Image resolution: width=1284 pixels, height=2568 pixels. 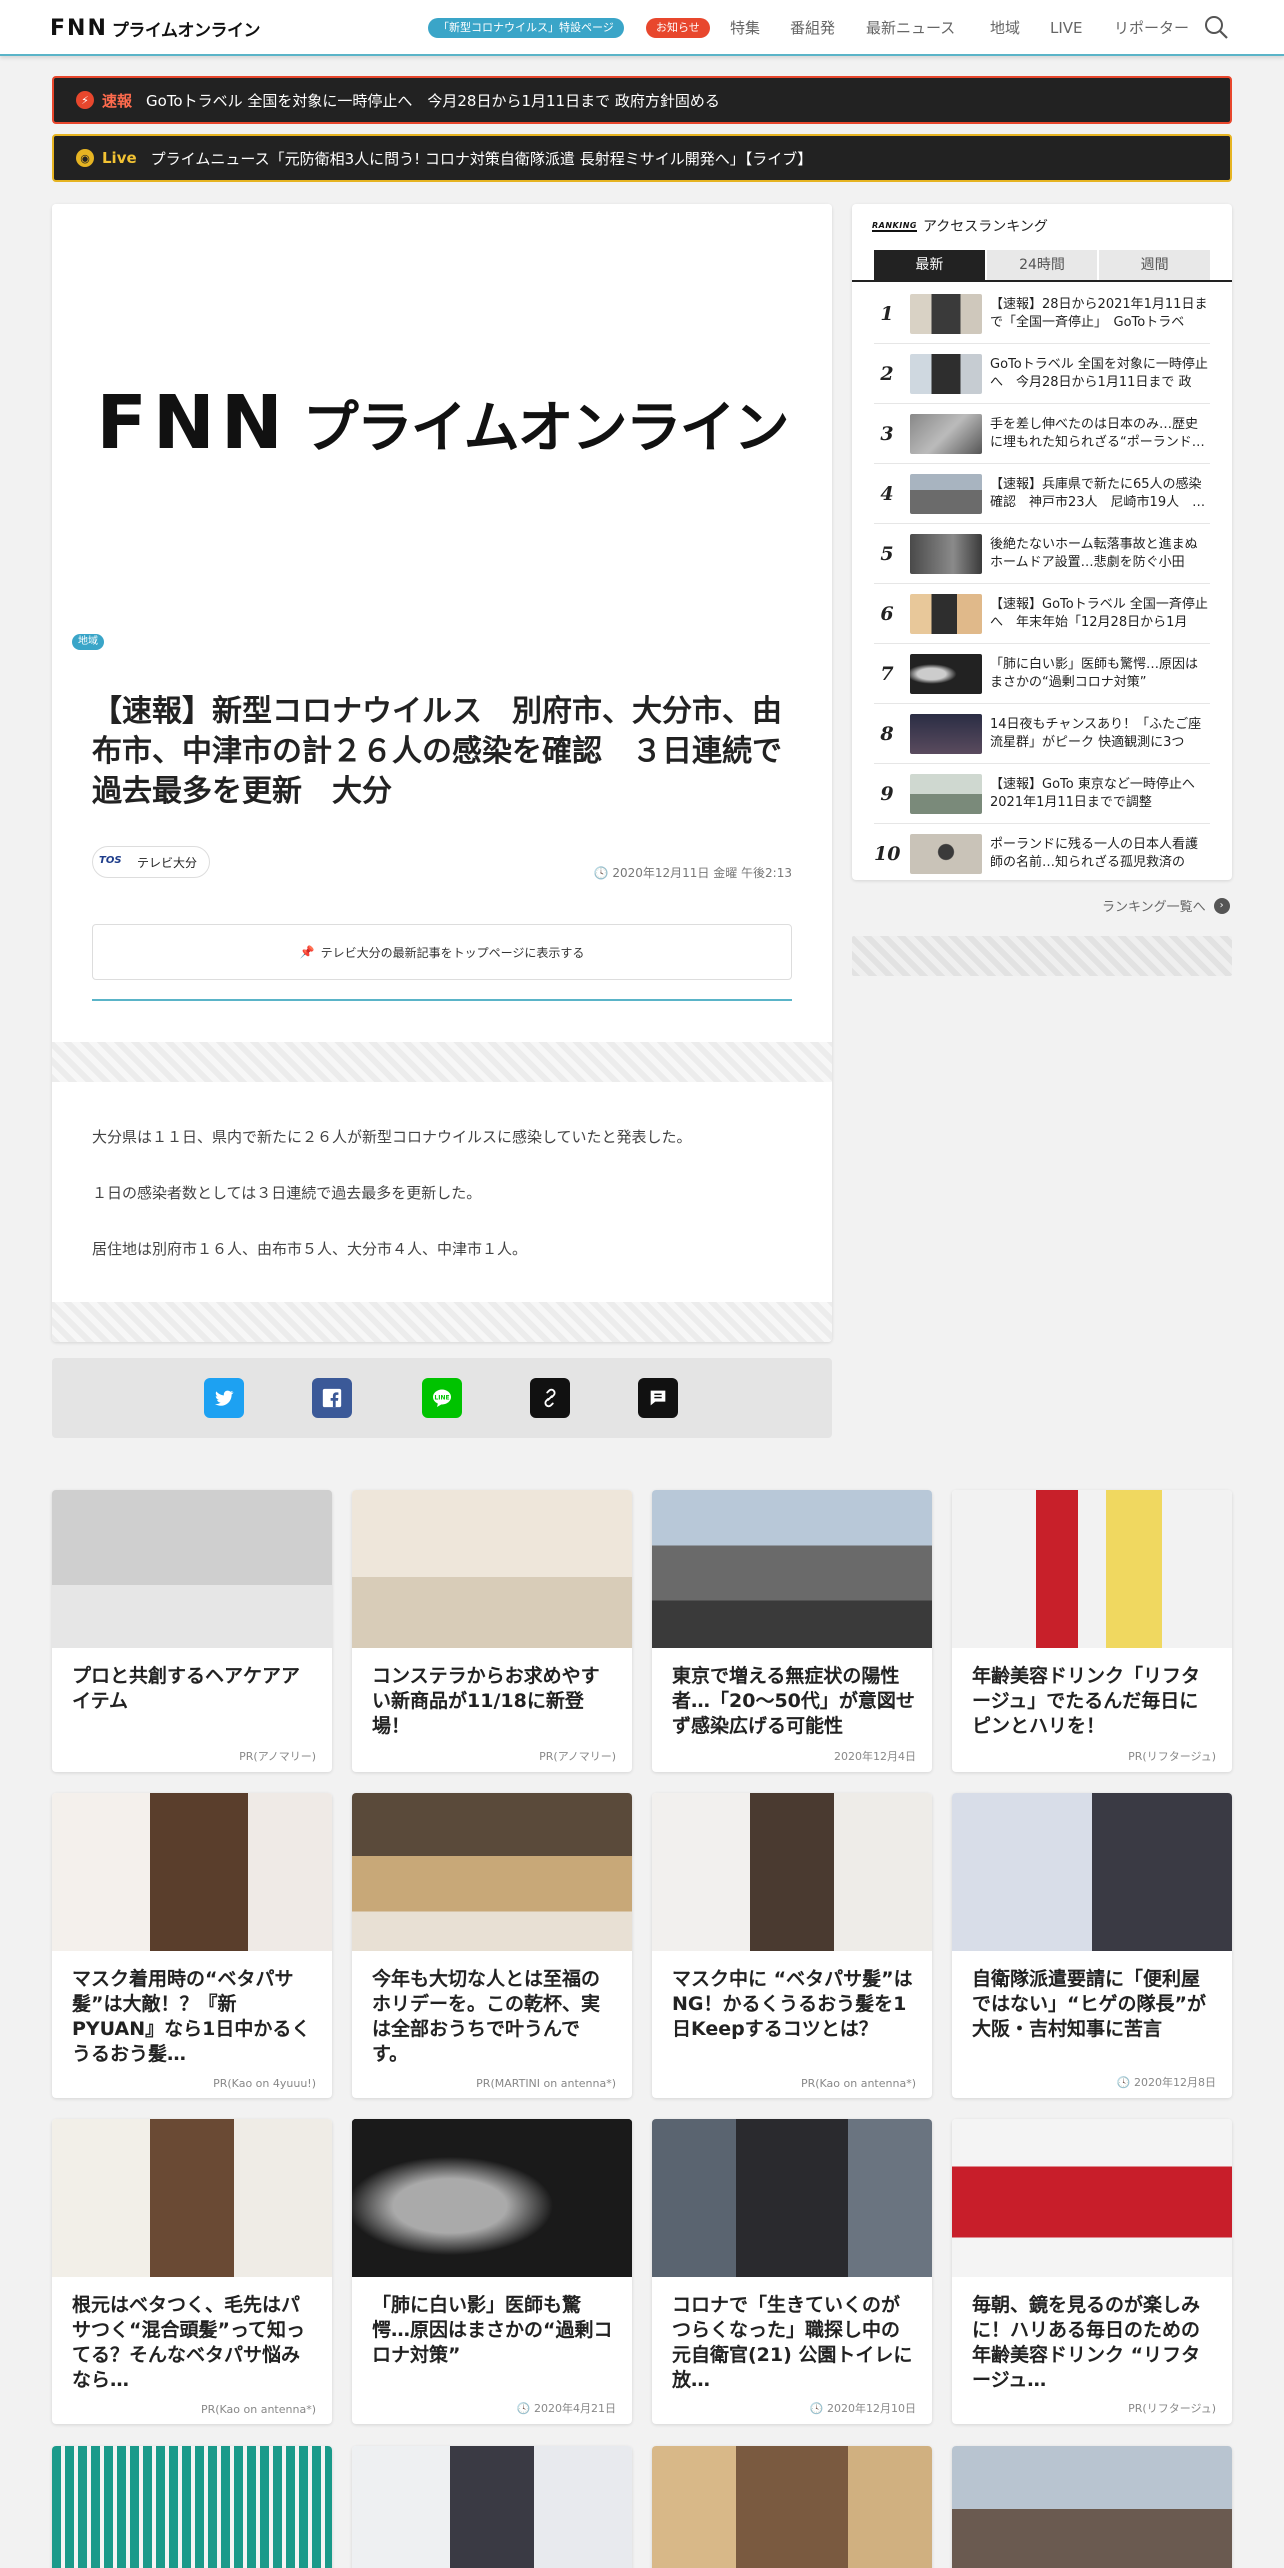 I want to click on sidebar-ad-placeholder, so click(x=1042, y=956).